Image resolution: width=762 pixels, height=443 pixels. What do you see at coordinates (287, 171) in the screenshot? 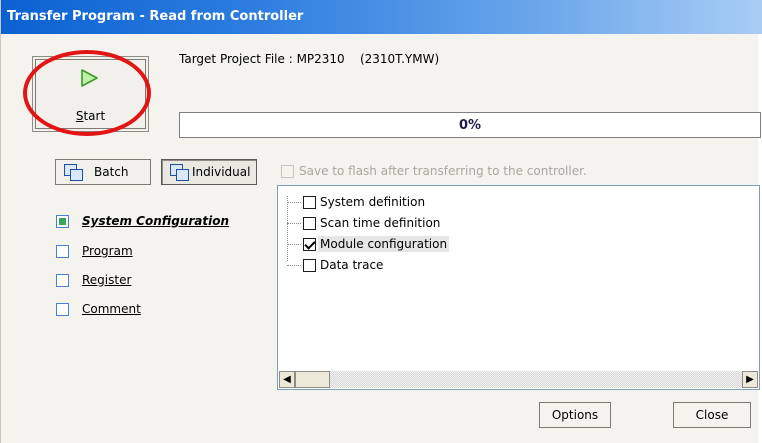
I see `save-to-flash-checkbox` at bounding box center [287, 171].